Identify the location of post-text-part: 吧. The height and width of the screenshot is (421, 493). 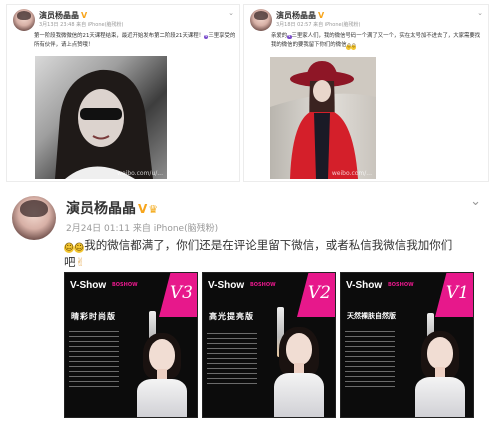
(70, 262).